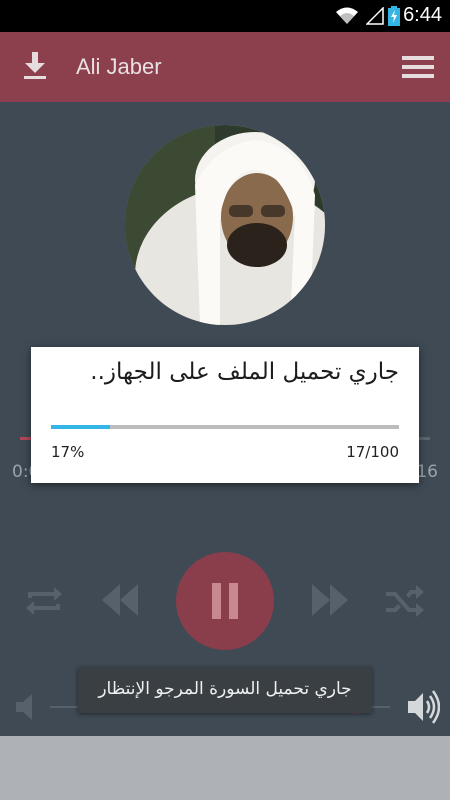 The height and width of the screenshot is (800, 450). I want to click on volume-low-icon, so click(27, 709).